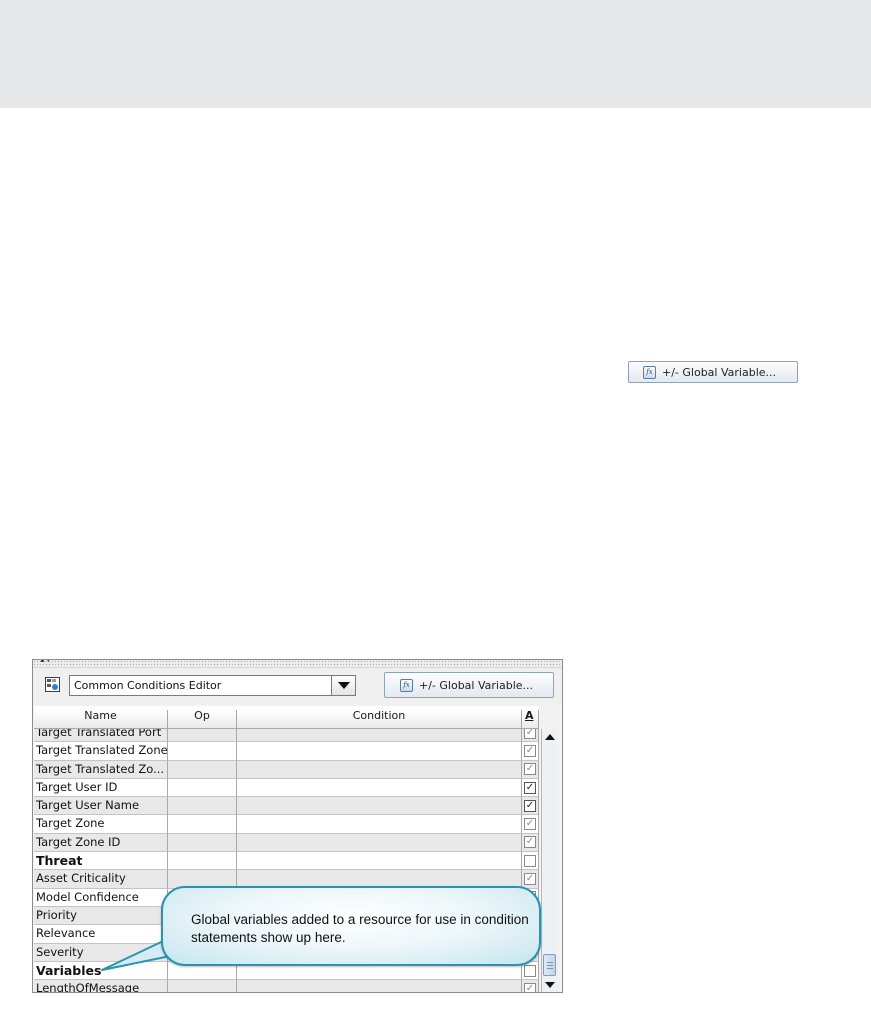  Describe the element at coordinates (45, 662) in the screenshot. I see `split-arrows-icon: ▲▼` at that location.